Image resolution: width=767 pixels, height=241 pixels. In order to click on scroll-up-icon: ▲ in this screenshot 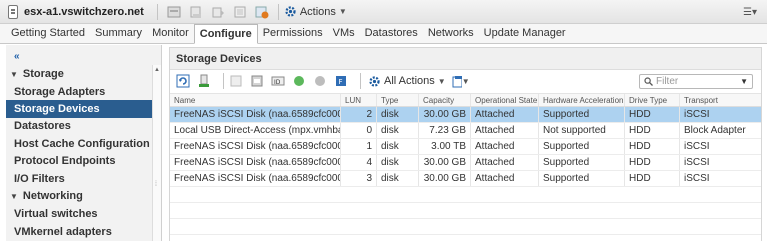, I will do `click(157, 70)`.